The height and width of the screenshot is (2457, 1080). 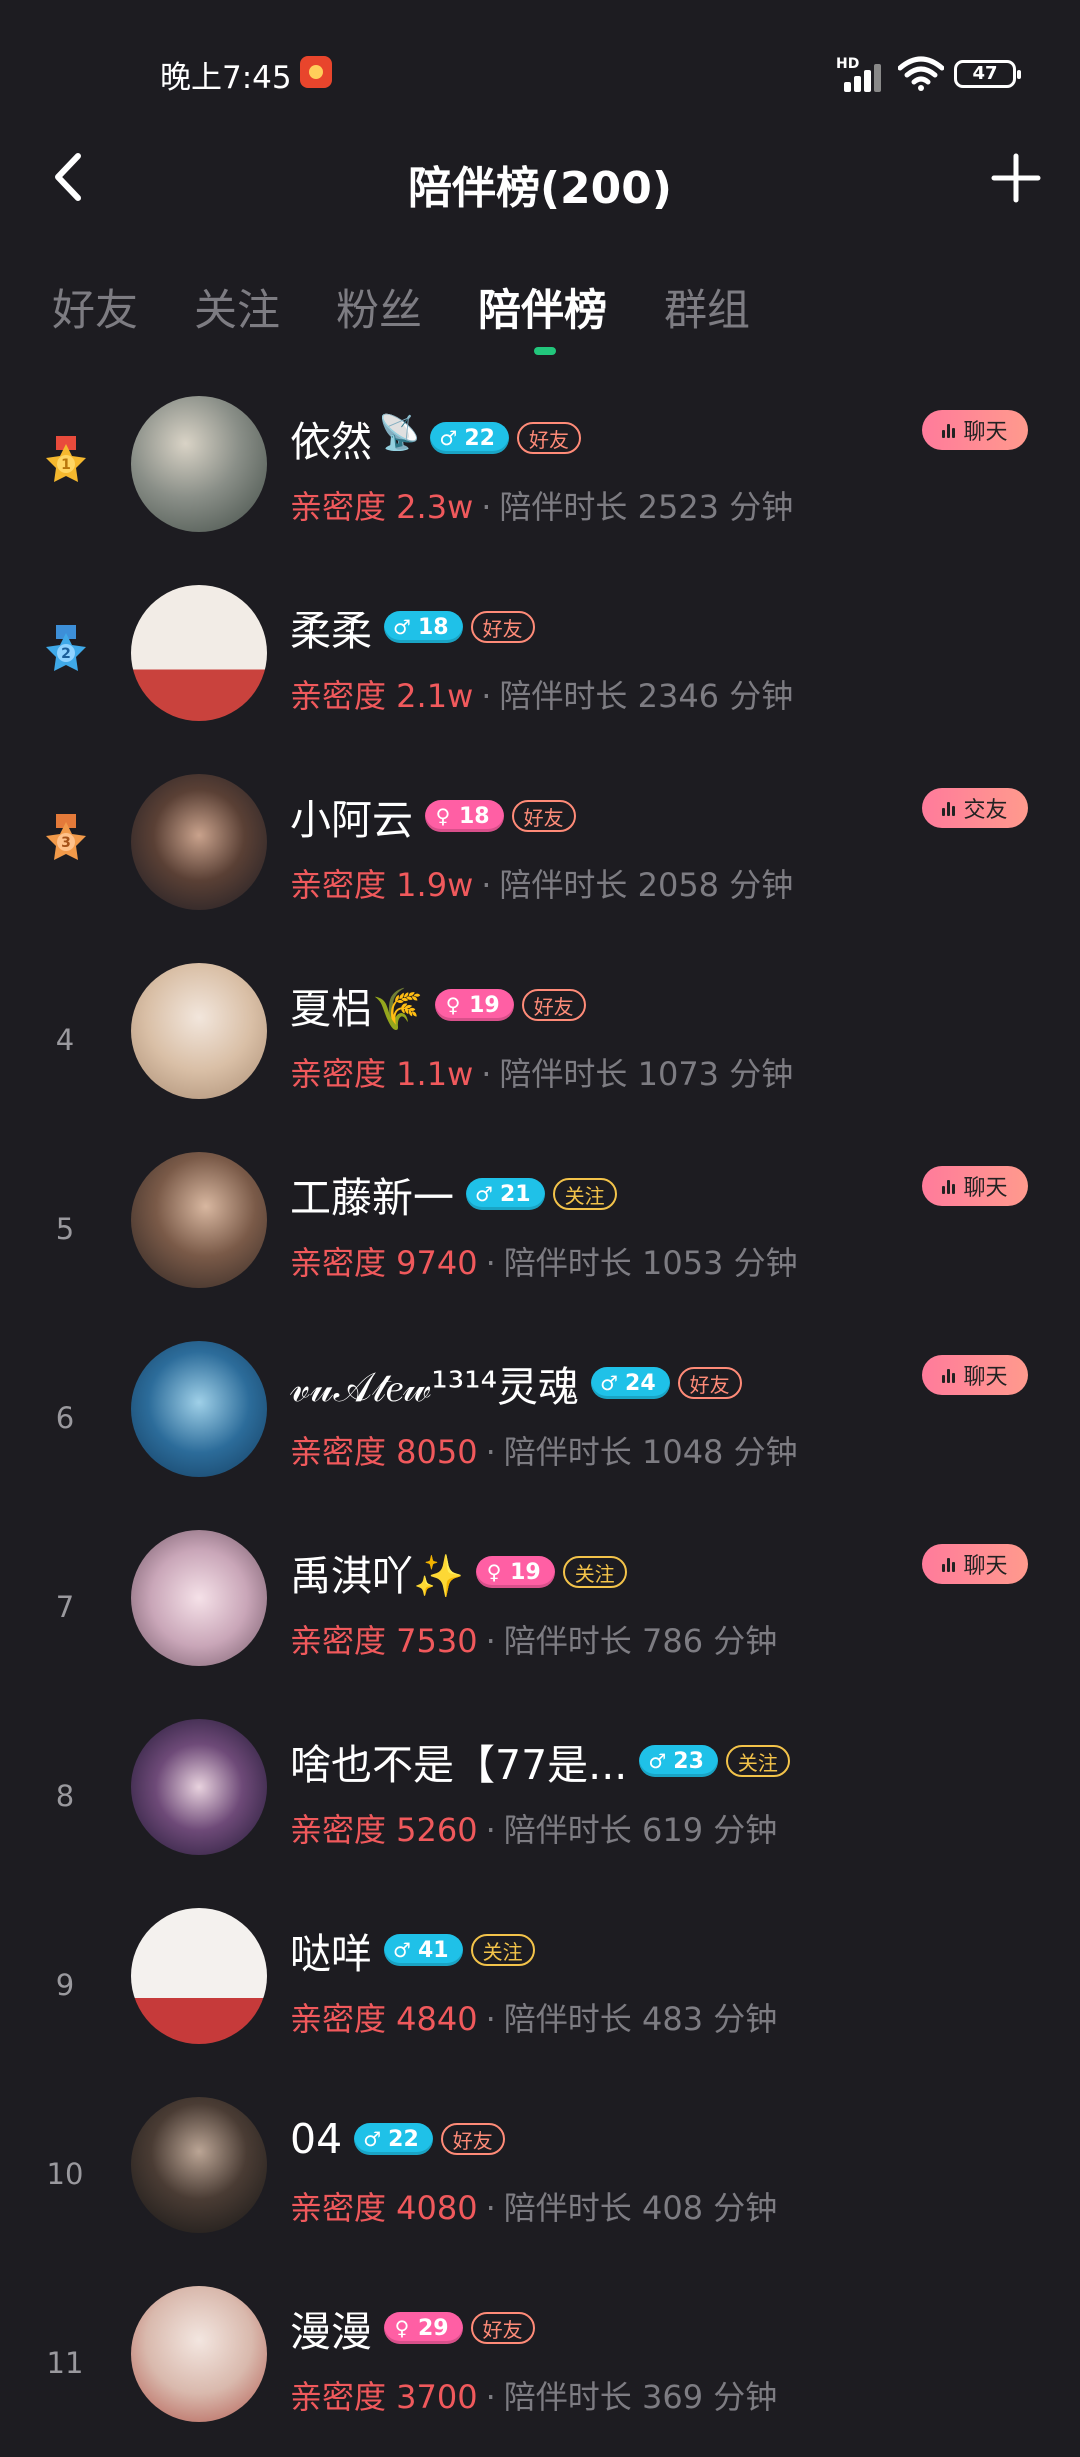 I want to click on status-bar: 晚上7:45 HD 47, so click(x=540, y=75).